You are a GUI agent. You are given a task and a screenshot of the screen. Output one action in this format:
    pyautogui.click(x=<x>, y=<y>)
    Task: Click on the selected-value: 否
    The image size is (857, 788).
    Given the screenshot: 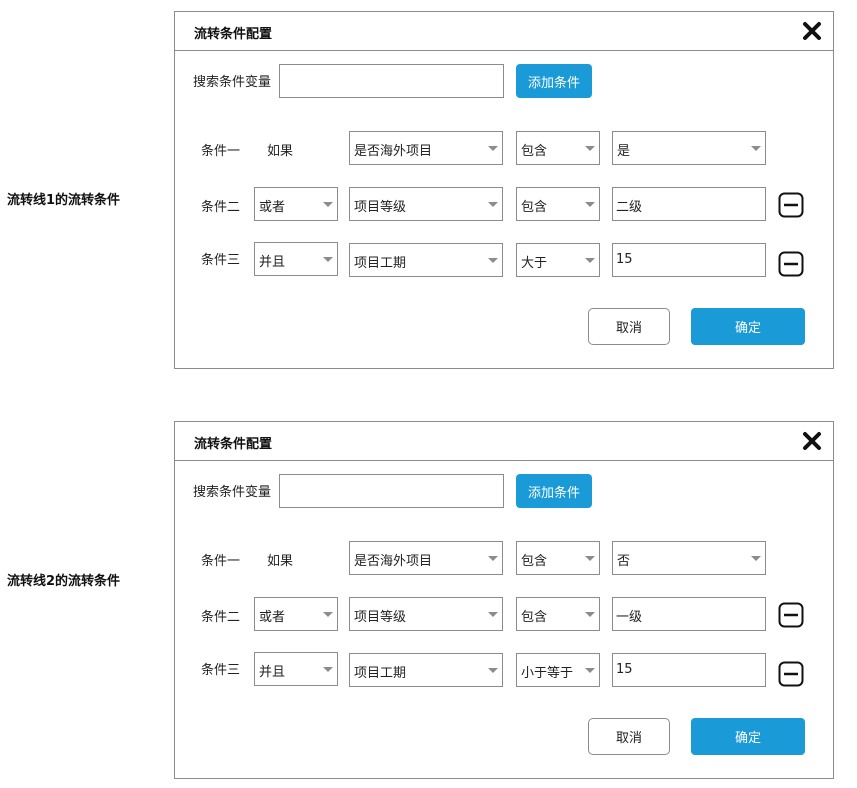 What is the action you would take?
    pyautogui.click(x=624, y=561)
    